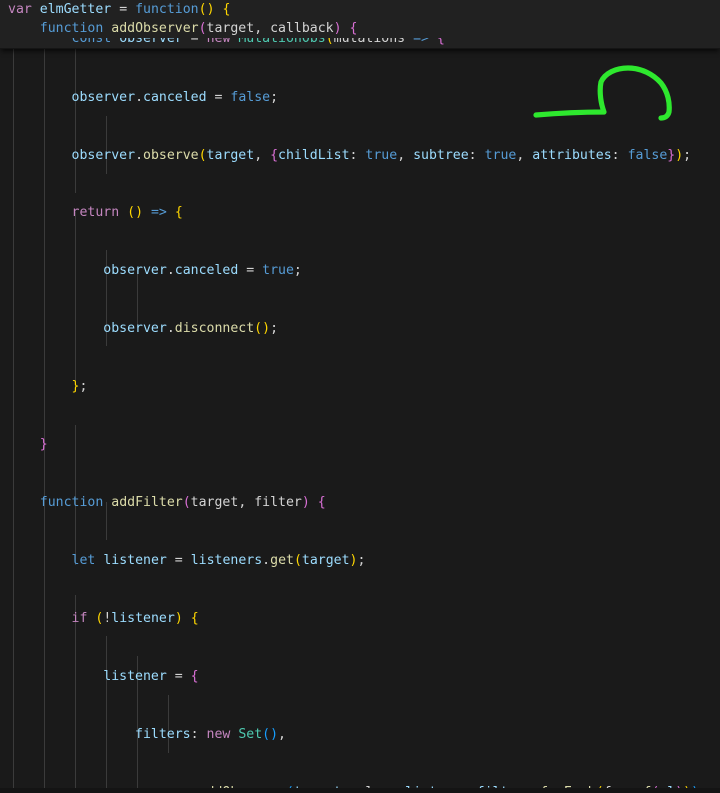 This screenshot has height=793, width=720. I want to click on code-line: if (!listener) {, so click(360, 618).